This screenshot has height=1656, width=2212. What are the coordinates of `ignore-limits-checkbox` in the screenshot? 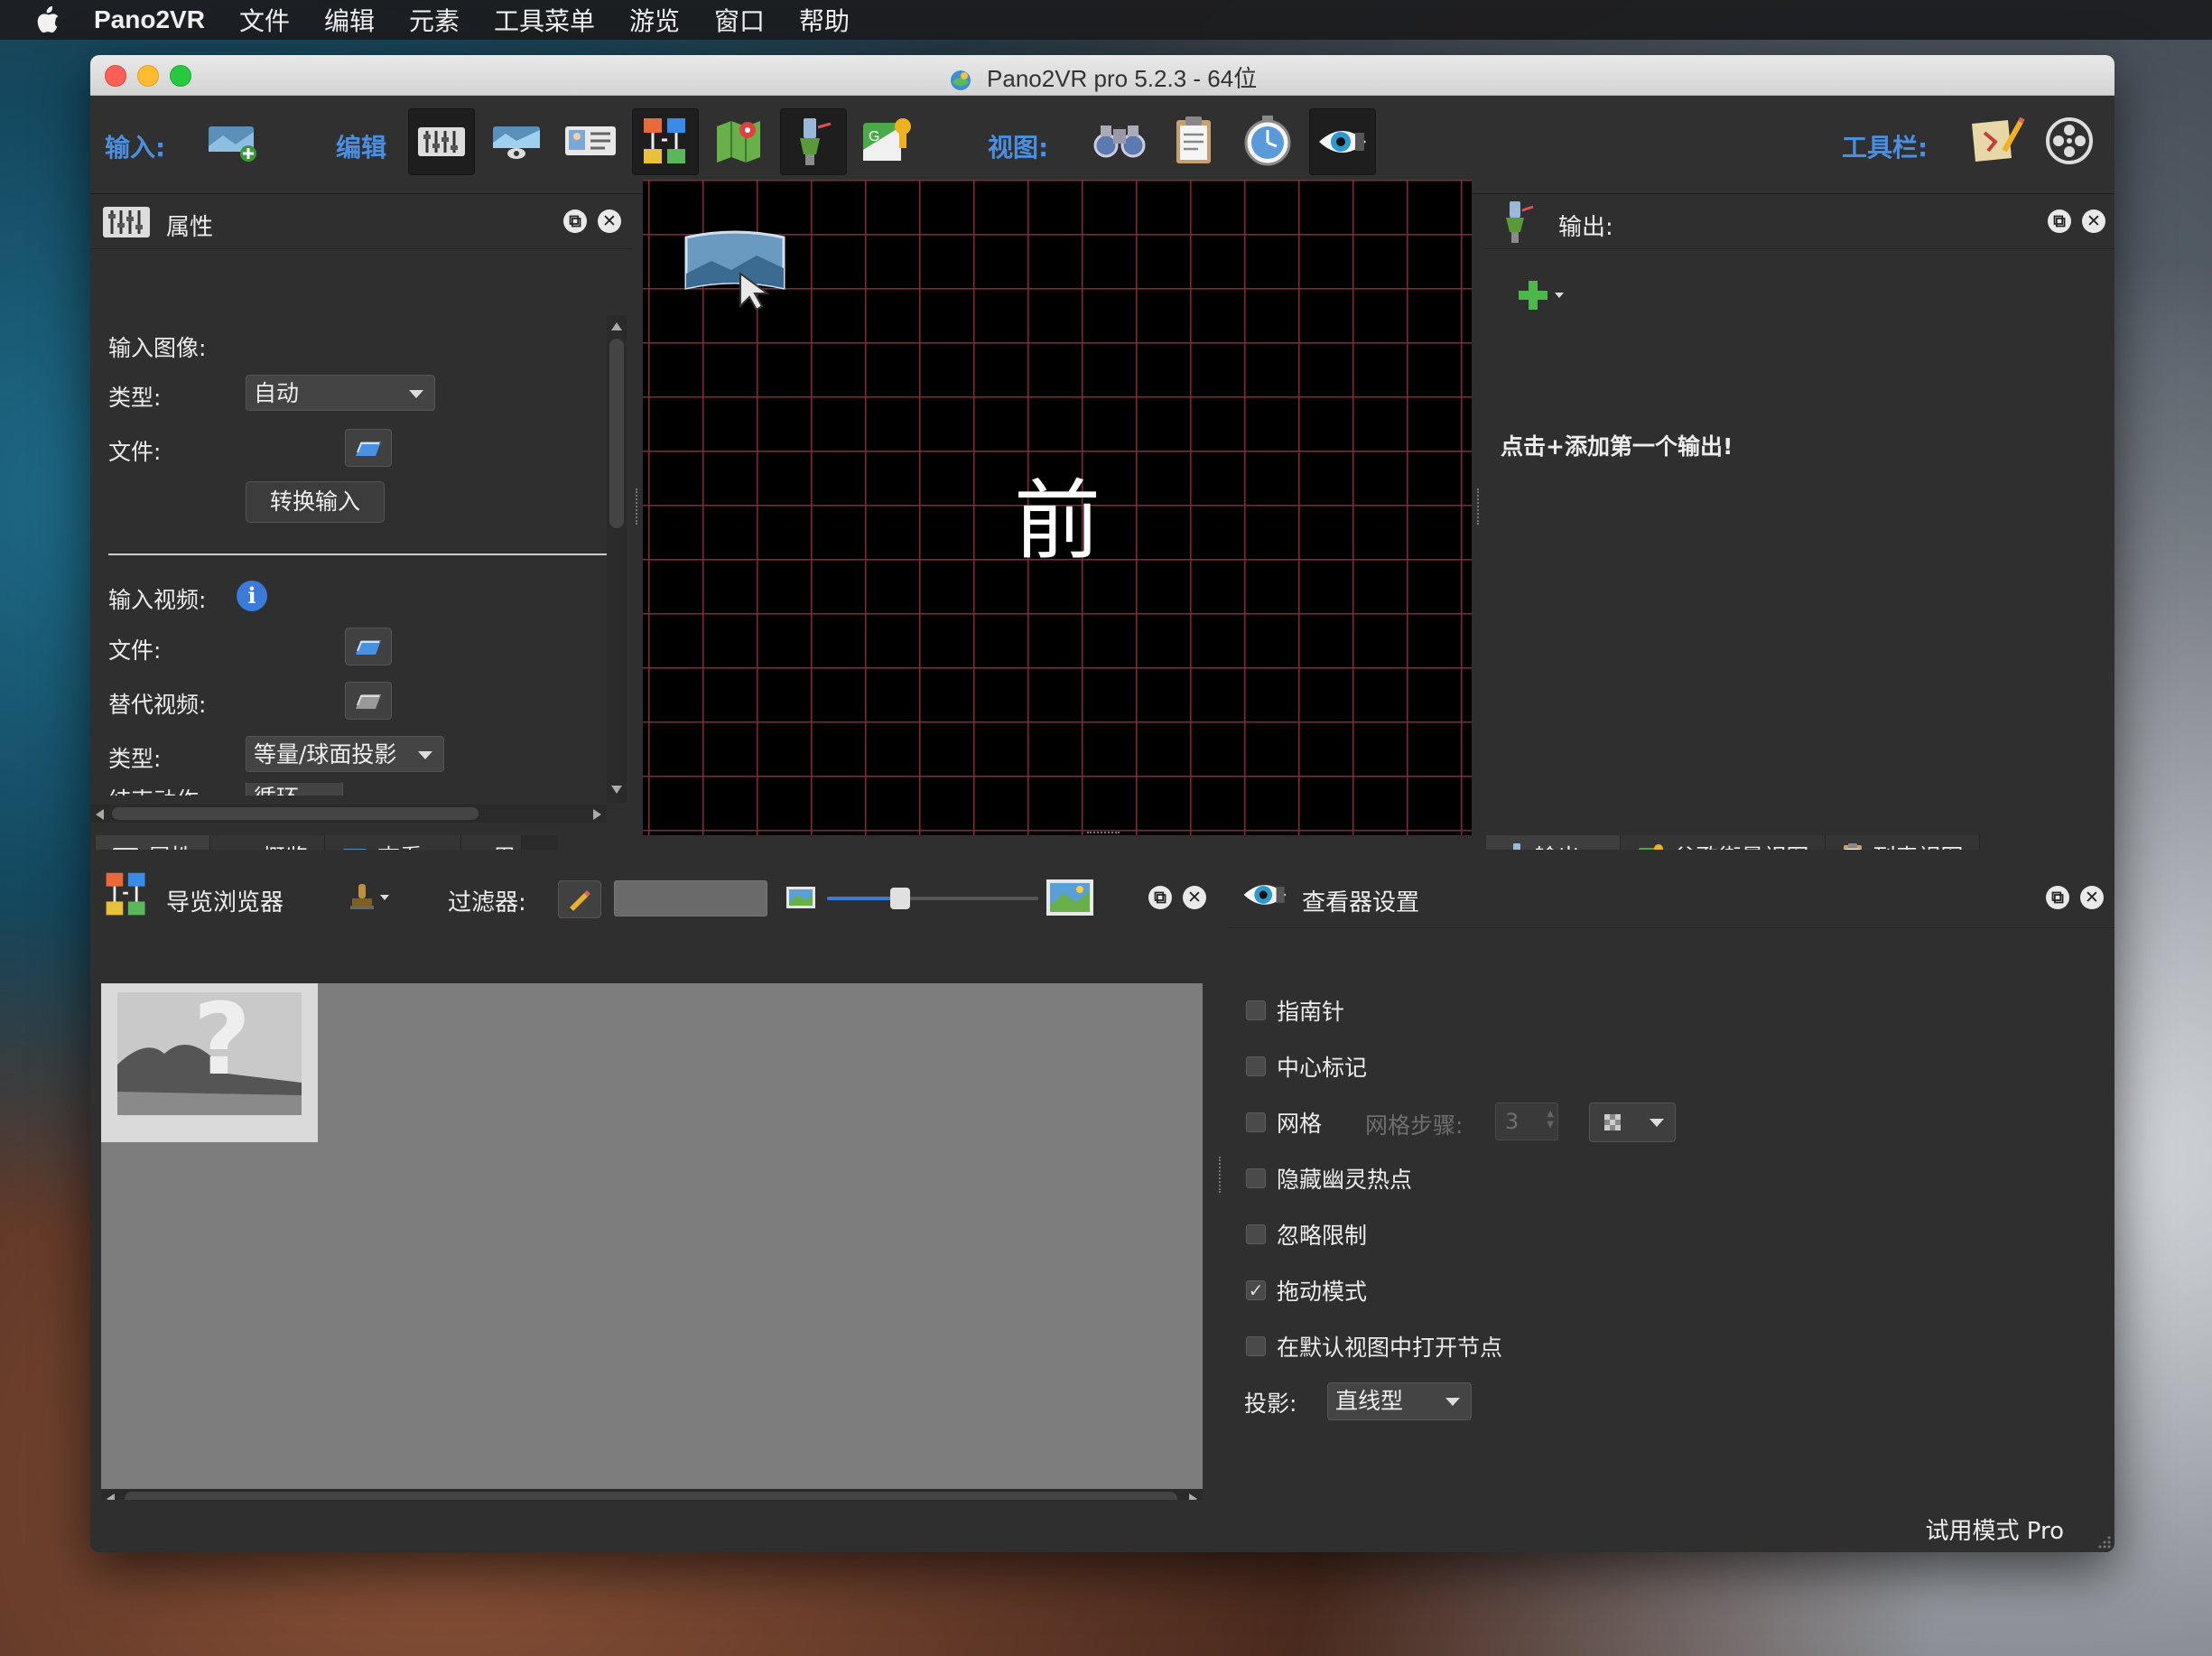 It's located at (1256, 1234).